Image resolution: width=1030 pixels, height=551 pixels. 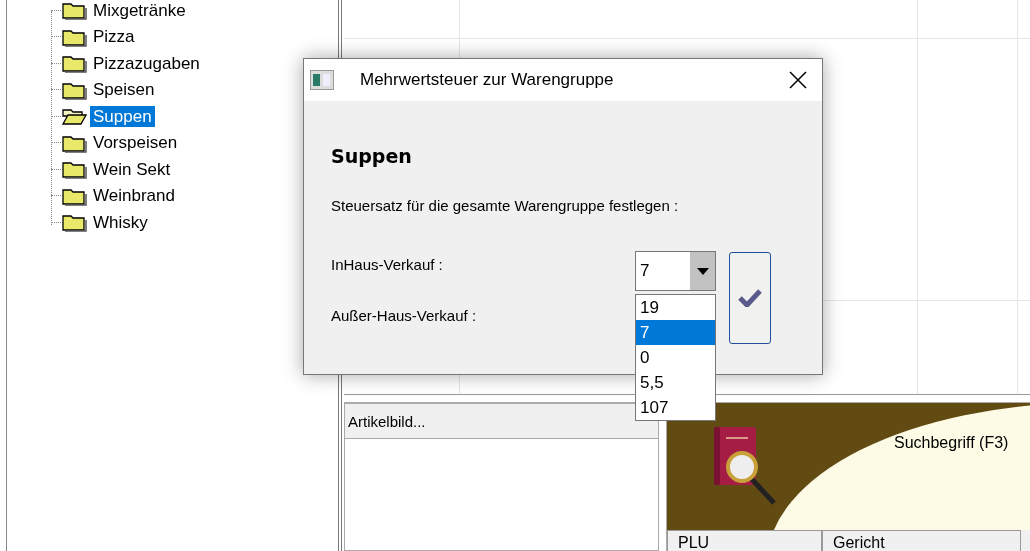 What do you see at coordinates (951, 443) in the screenshot?
I see `search-label: Suchbegriff (F3)` at bounding box center [951, 443].